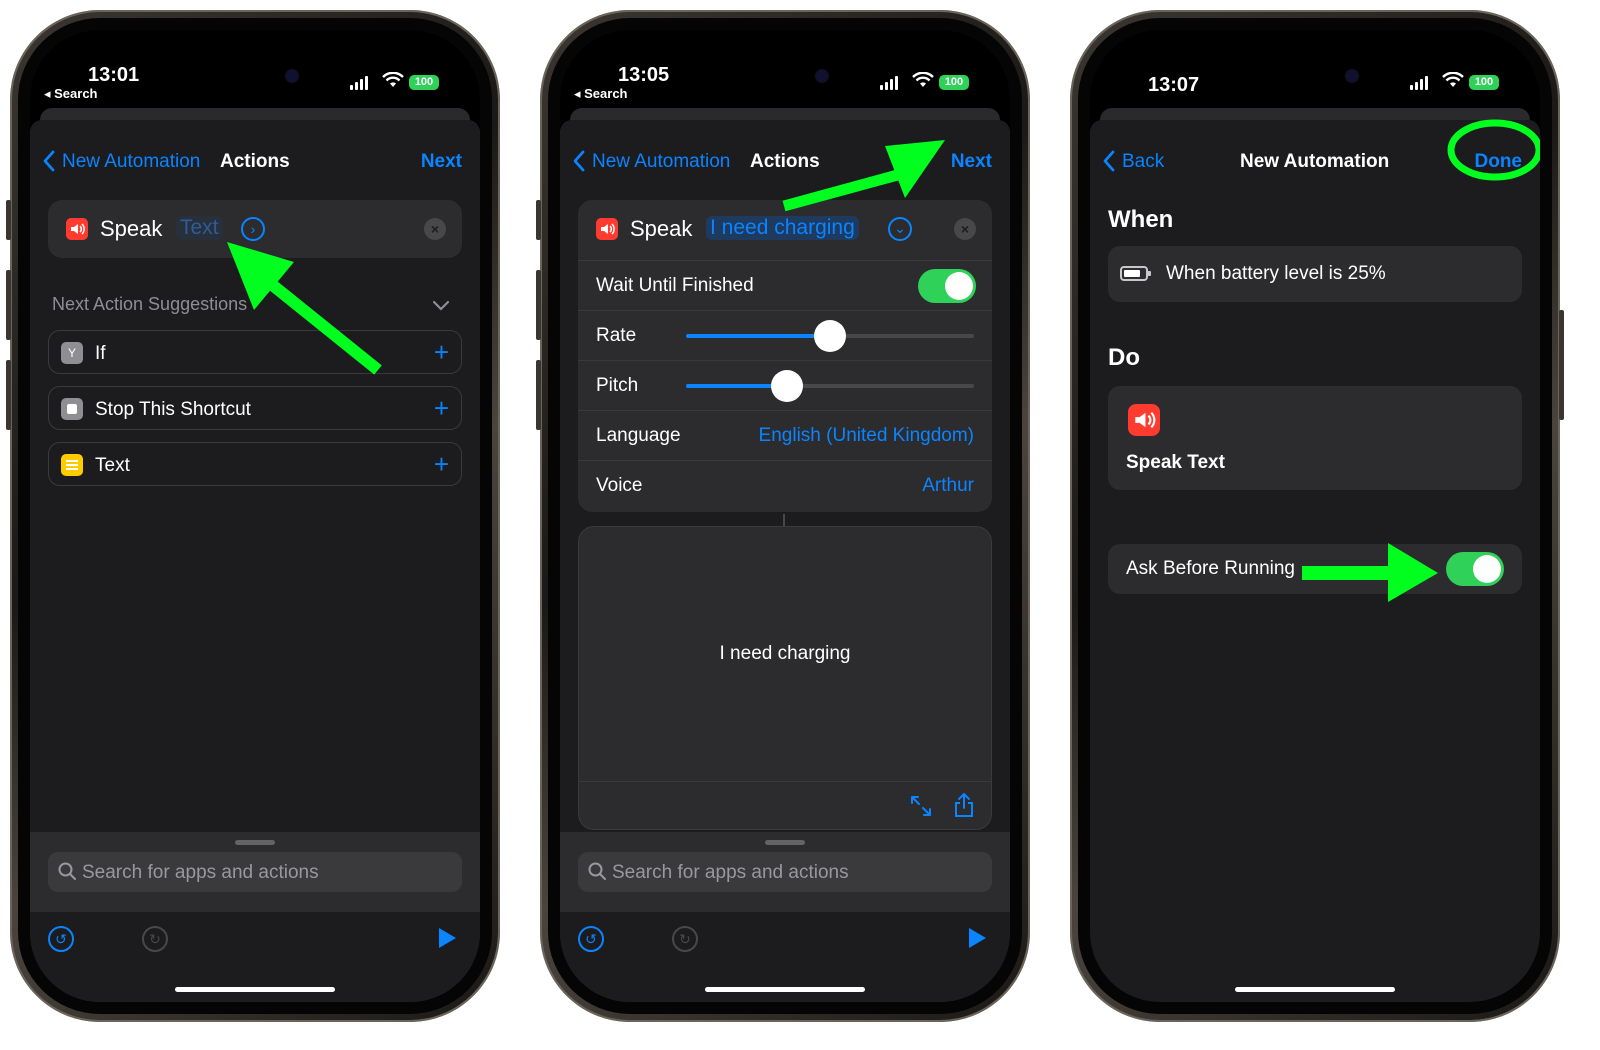 The height and width of the screenshot is (1050, 1600). I want to click on status-bar: 13:05 ◂ Search 100, so click(785, 66).